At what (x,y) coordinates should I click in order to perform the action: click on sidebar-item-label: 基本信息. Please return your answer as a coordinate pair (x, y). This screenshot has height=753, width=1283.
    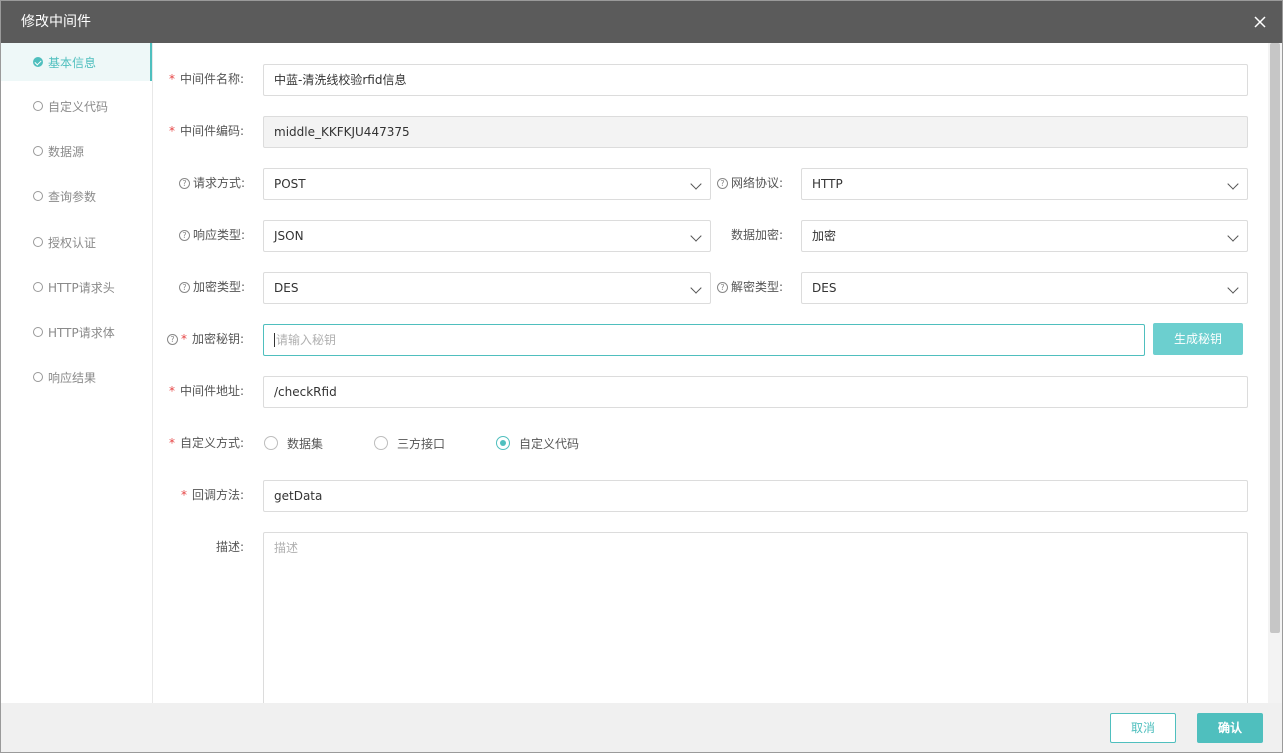
    Looking at the image, I should click on (72, 62).